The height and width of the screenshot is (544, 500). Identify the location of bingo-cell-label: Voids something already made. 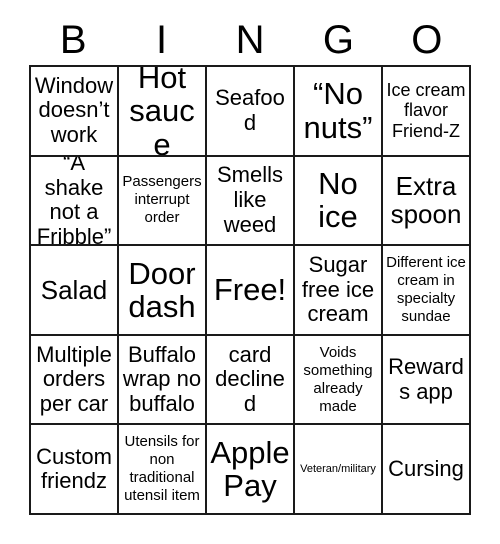
(338, 379).